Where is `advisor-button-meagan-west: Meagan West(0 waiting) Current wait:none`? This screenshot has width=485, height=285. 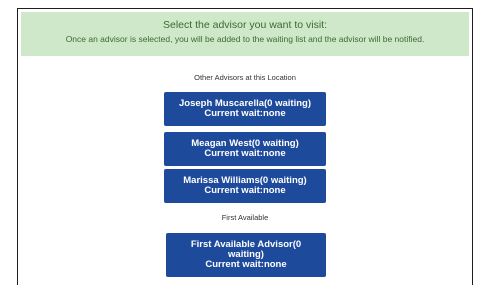 advisor-button-meagan-west: Meagan West(0 waiting) Current wait:none is located at coordinates (245, 149).